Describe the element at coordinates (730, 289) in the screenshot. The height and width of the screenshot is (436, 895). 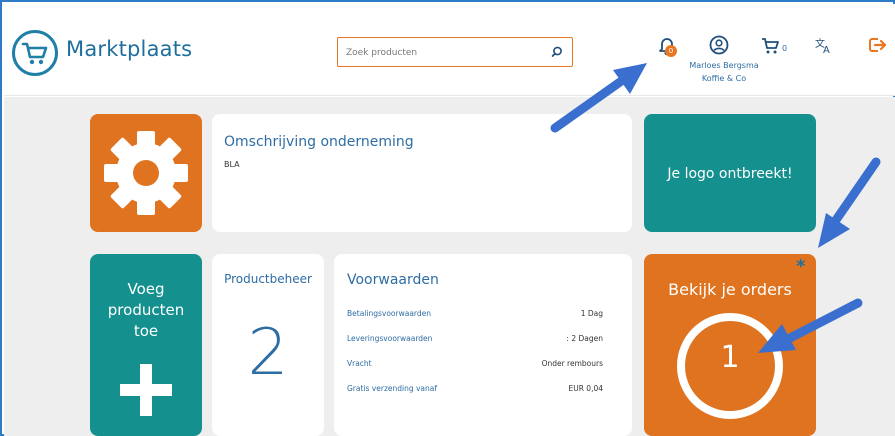
I see `orders-title: Bekijk je orders` at that location.